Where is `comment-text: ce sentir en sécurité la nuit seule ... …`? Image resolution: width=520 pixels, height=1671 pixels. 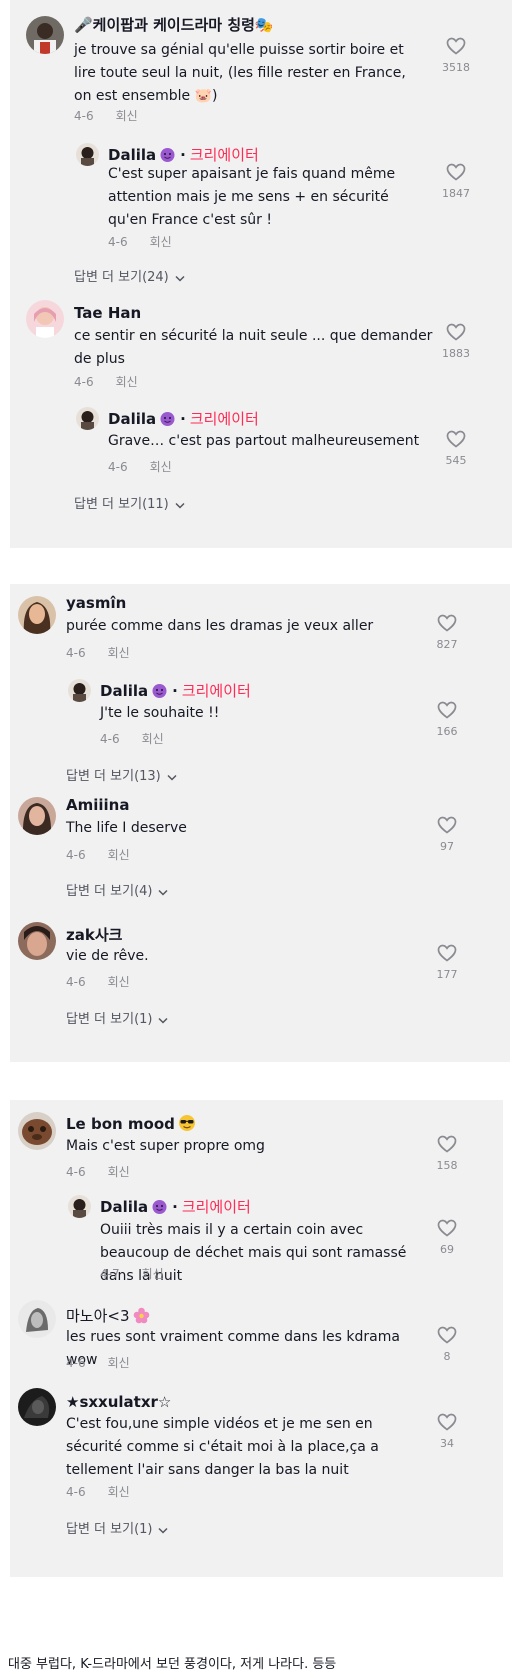 comment-text: ce sentir en sécurité la nuit seule ... … is located at coordinates (253, 347).